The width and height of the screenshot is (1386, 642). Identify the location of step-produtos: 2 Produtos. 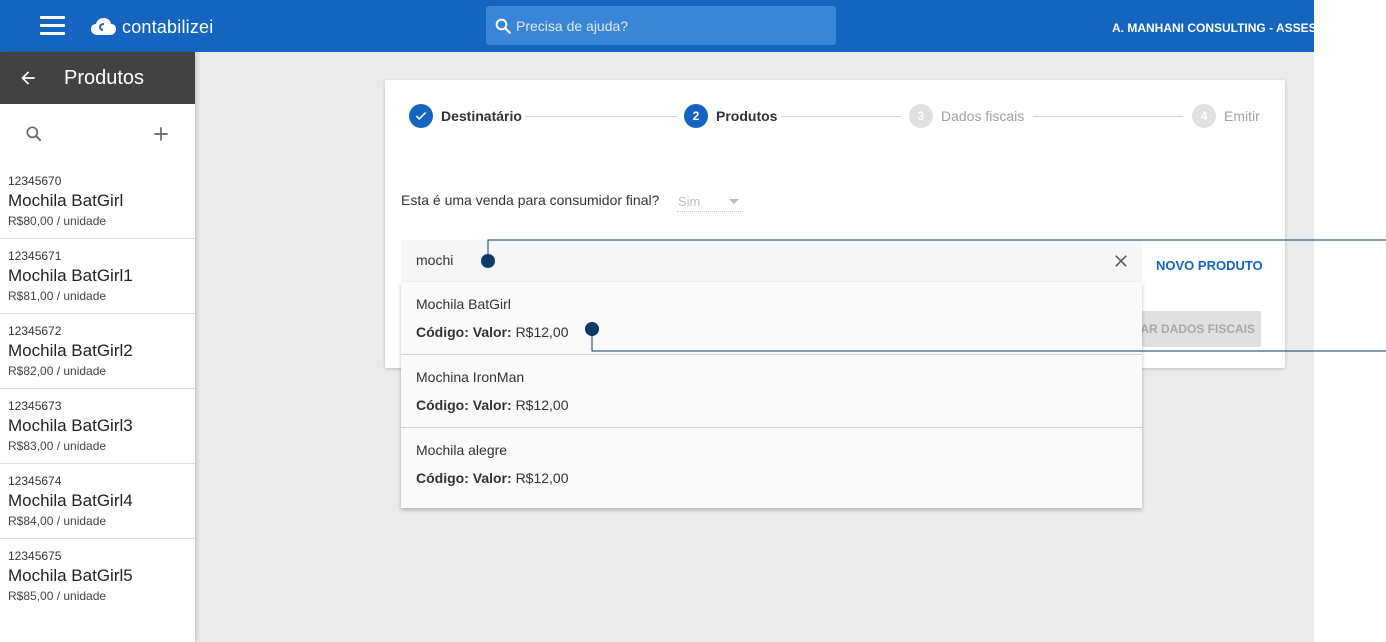
(730, 116).